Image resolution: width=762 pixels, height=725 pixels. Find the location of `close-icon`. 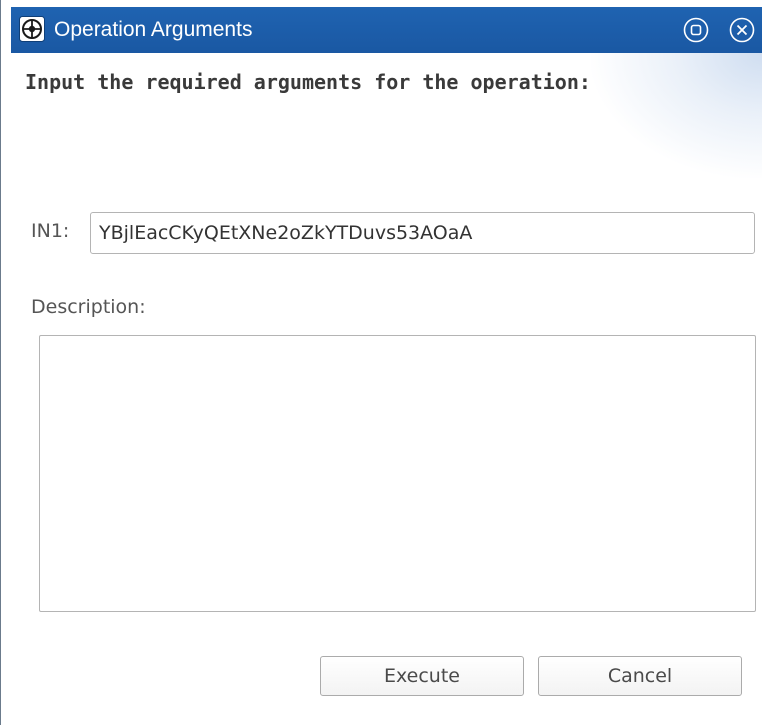

close-icon is located at coordinates (742, 30).